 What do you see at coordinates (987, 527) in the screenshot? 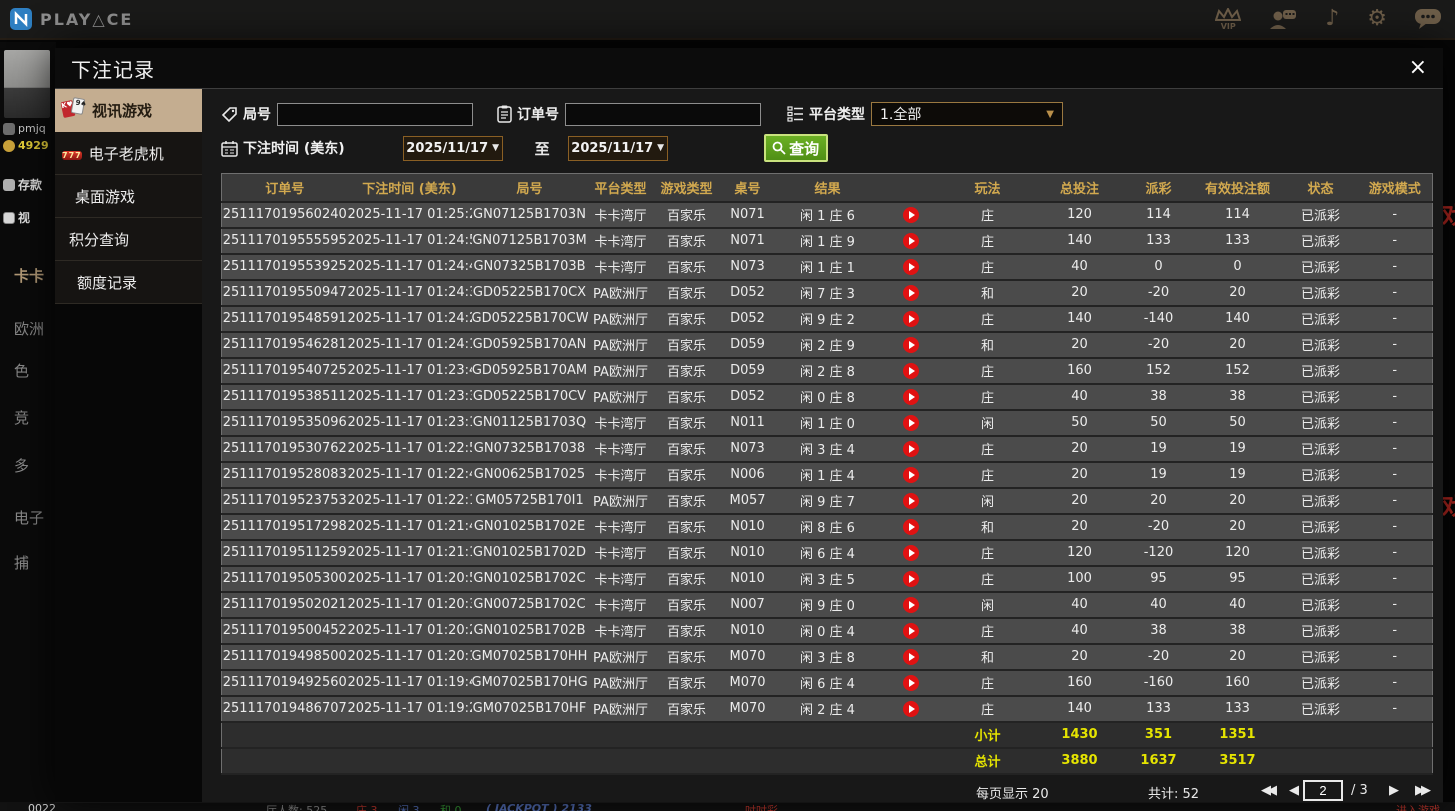
I see `cell-play-type: 和` at bounding box center [987, 527].